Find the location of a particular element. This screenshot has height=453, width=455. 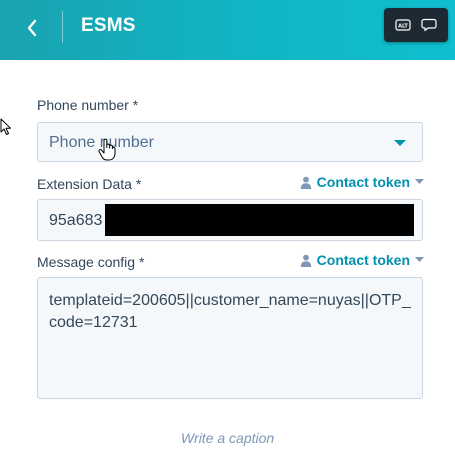

alt-text-icon-label: ALT is located at coordinates (403, 26).